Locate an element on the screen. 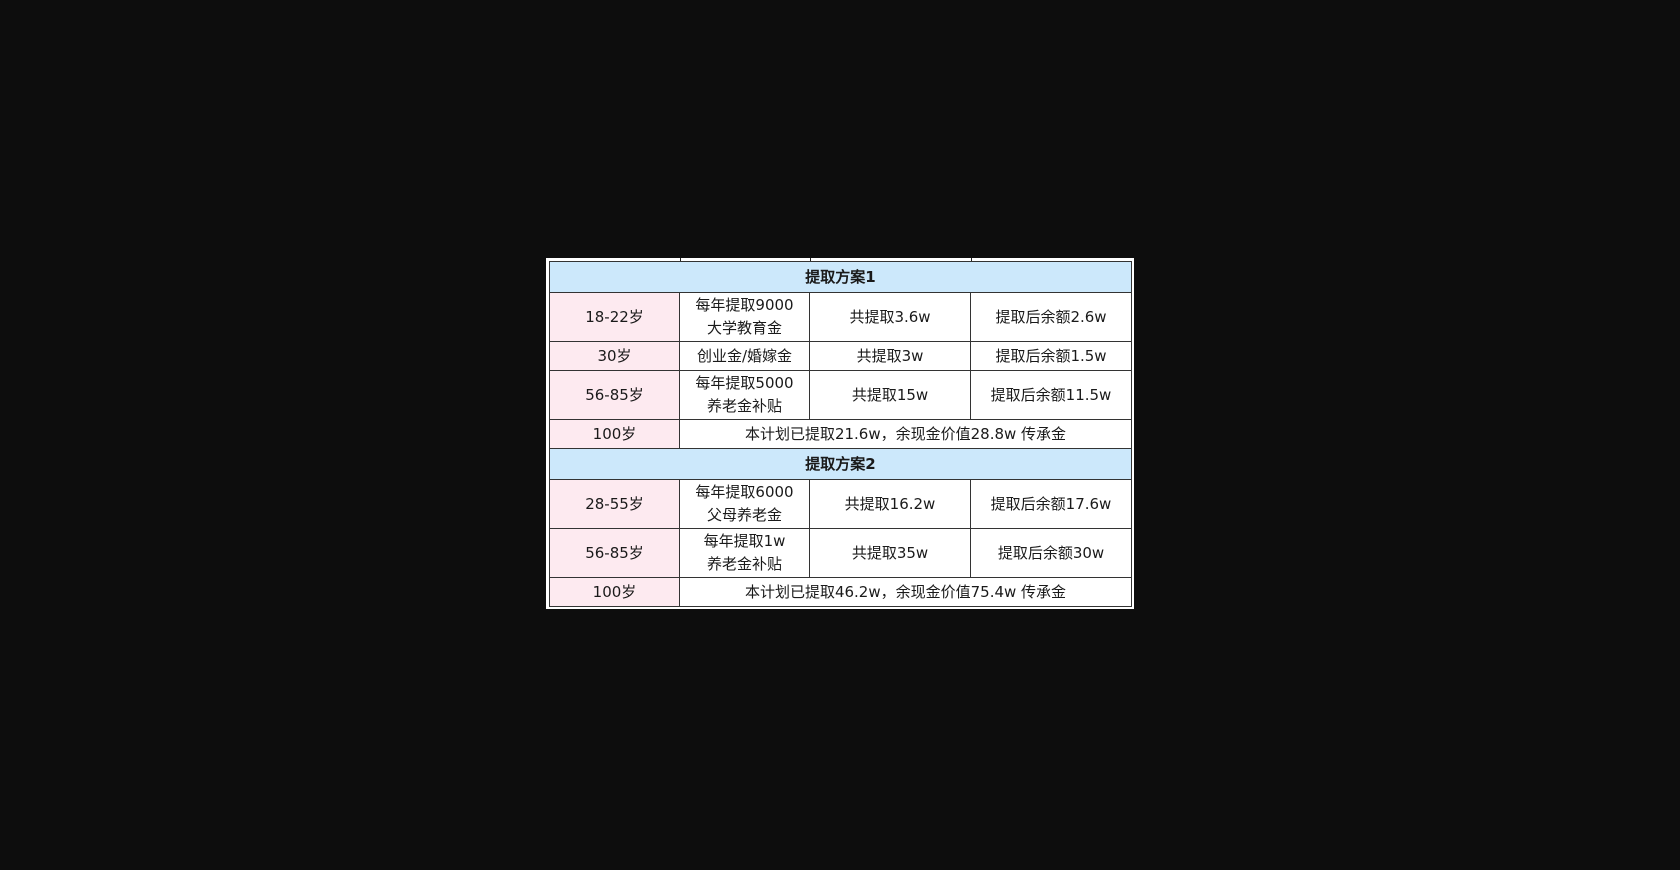 The height and width of the screenshot is (870, 1680). description-line: 每年提取6000 is located at coordinates (744, 492).